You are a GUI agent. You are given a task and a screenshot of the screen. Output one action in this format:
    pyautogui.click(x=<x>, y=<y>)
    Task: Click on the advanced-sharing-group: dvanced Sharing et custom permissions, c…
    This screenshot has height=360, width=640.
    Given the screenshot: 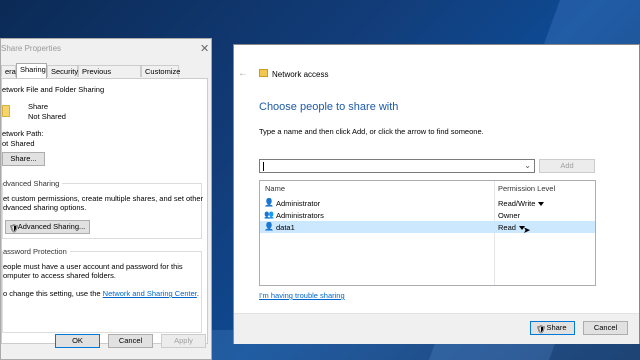 What is the action you would take?
    pyautogui.click(x=103, y=209)
    